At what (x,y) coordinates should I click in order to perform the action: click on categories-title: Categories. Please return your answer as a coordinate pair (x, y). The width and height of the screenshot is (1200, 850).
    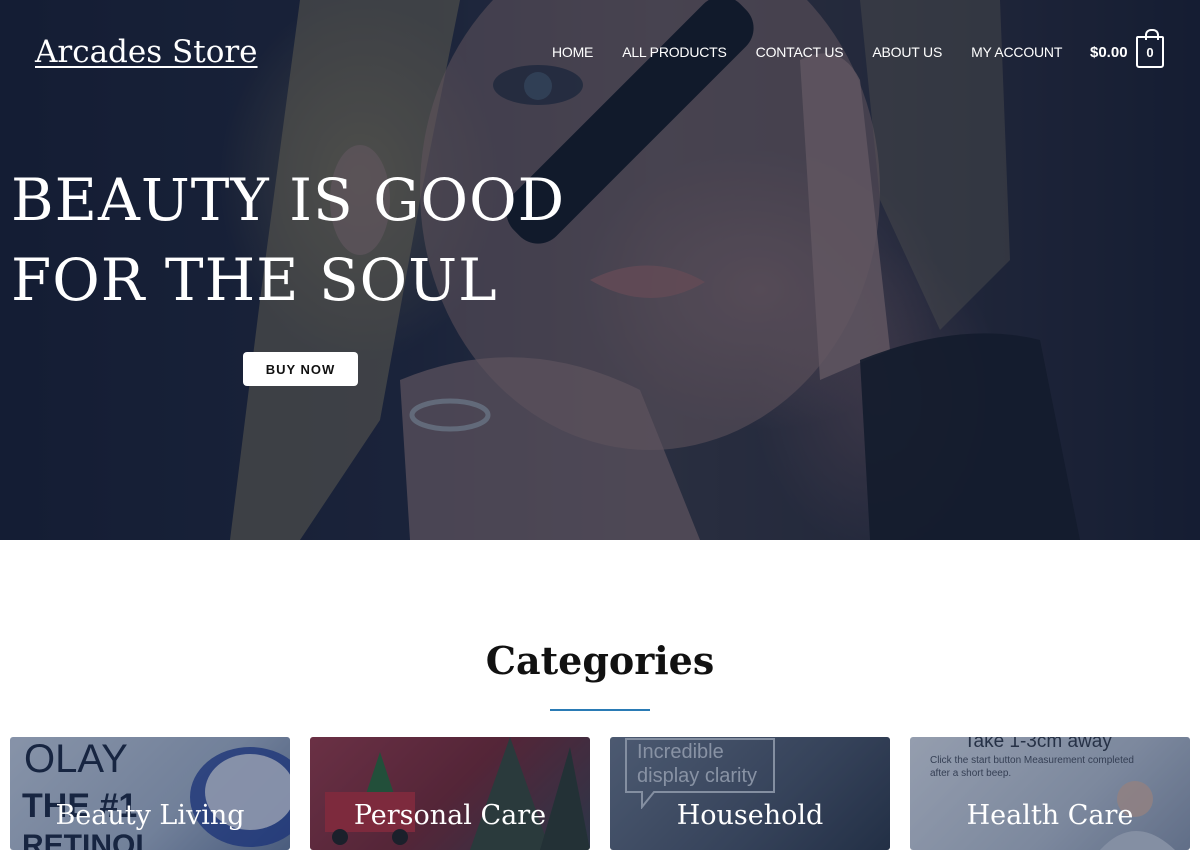
    Looking at the image, I should click on (600, 660).